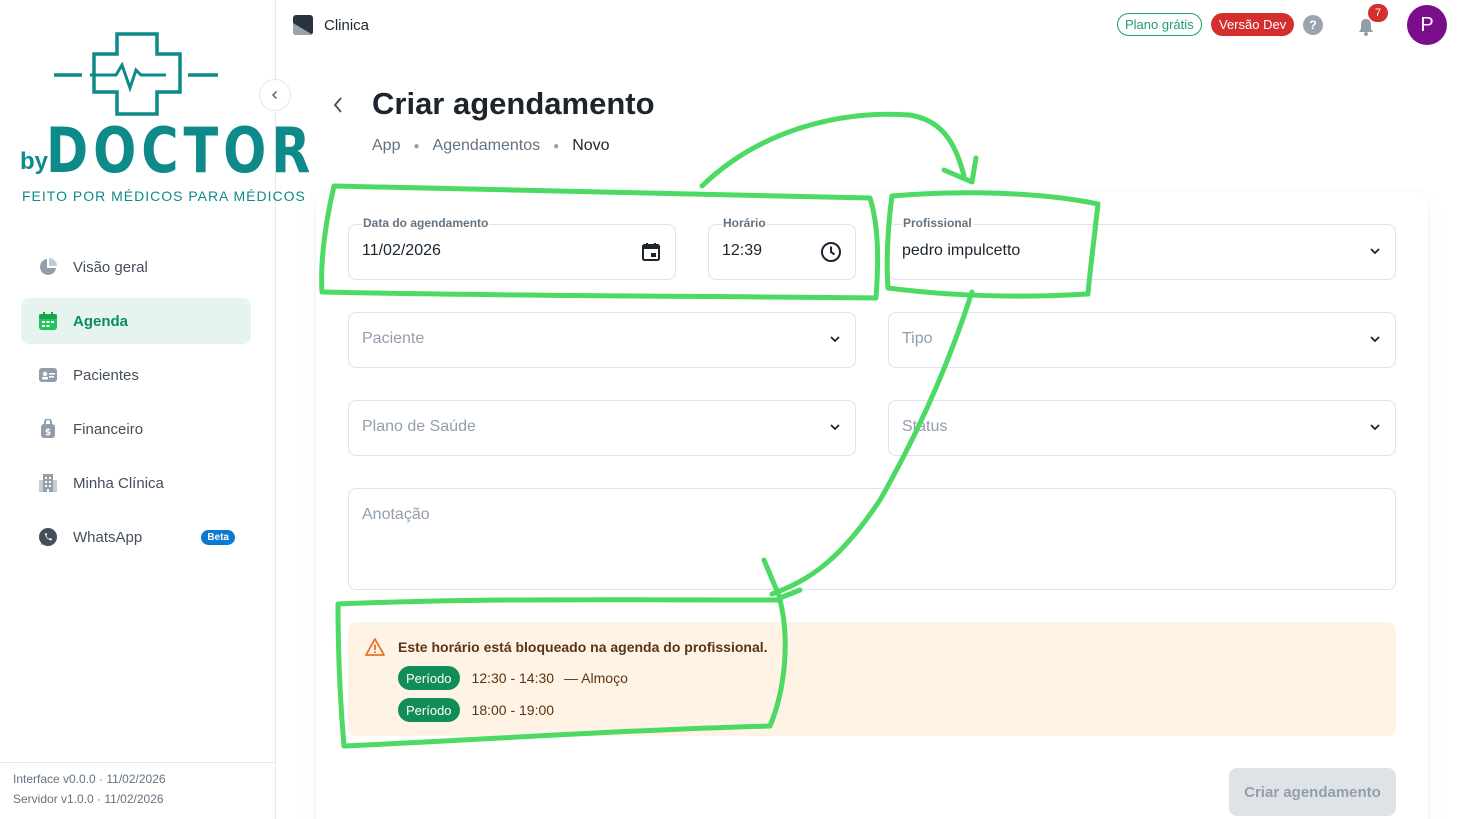 The height and width of the screenshot is (819, 1465). Describe the element at coordinates (961, 250) in the screenshot. I see `professional-value: pedro impulcetto` at that location.